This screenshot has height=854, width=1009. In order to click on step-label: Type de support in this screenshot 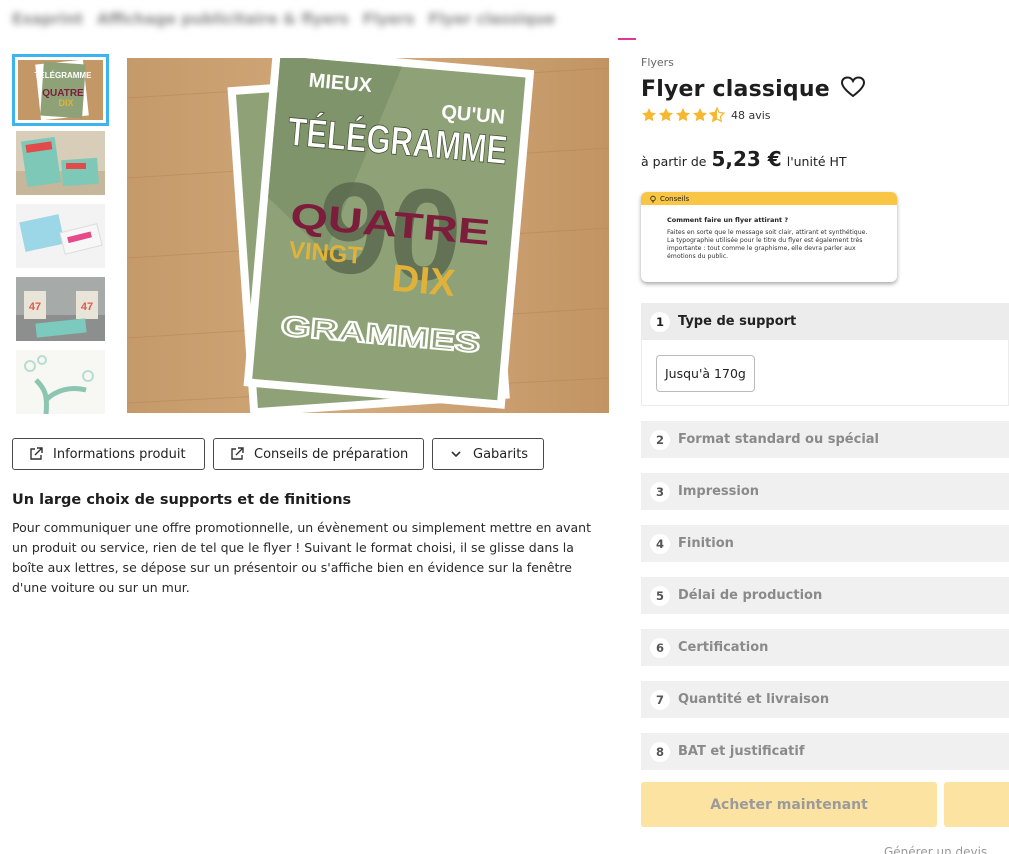, I will do `click(737, 321)`.